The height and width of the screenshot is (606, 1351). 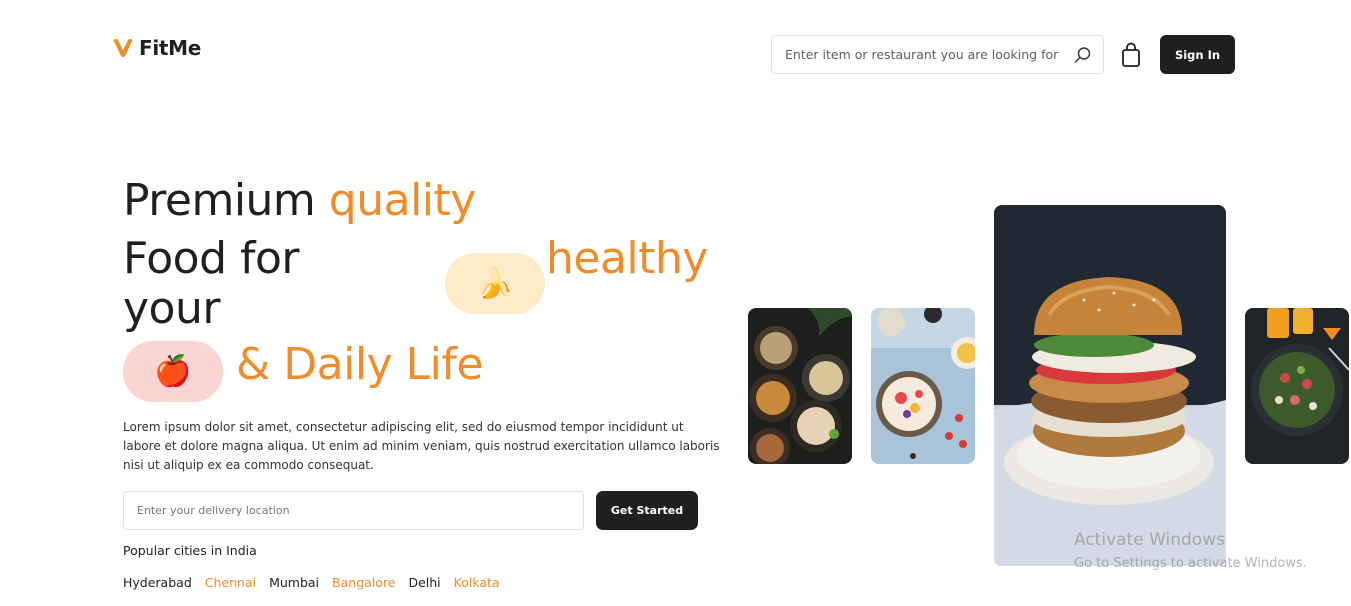 I want to click on headline-daily-life: & Daily Life, so click(x=359, y=364).